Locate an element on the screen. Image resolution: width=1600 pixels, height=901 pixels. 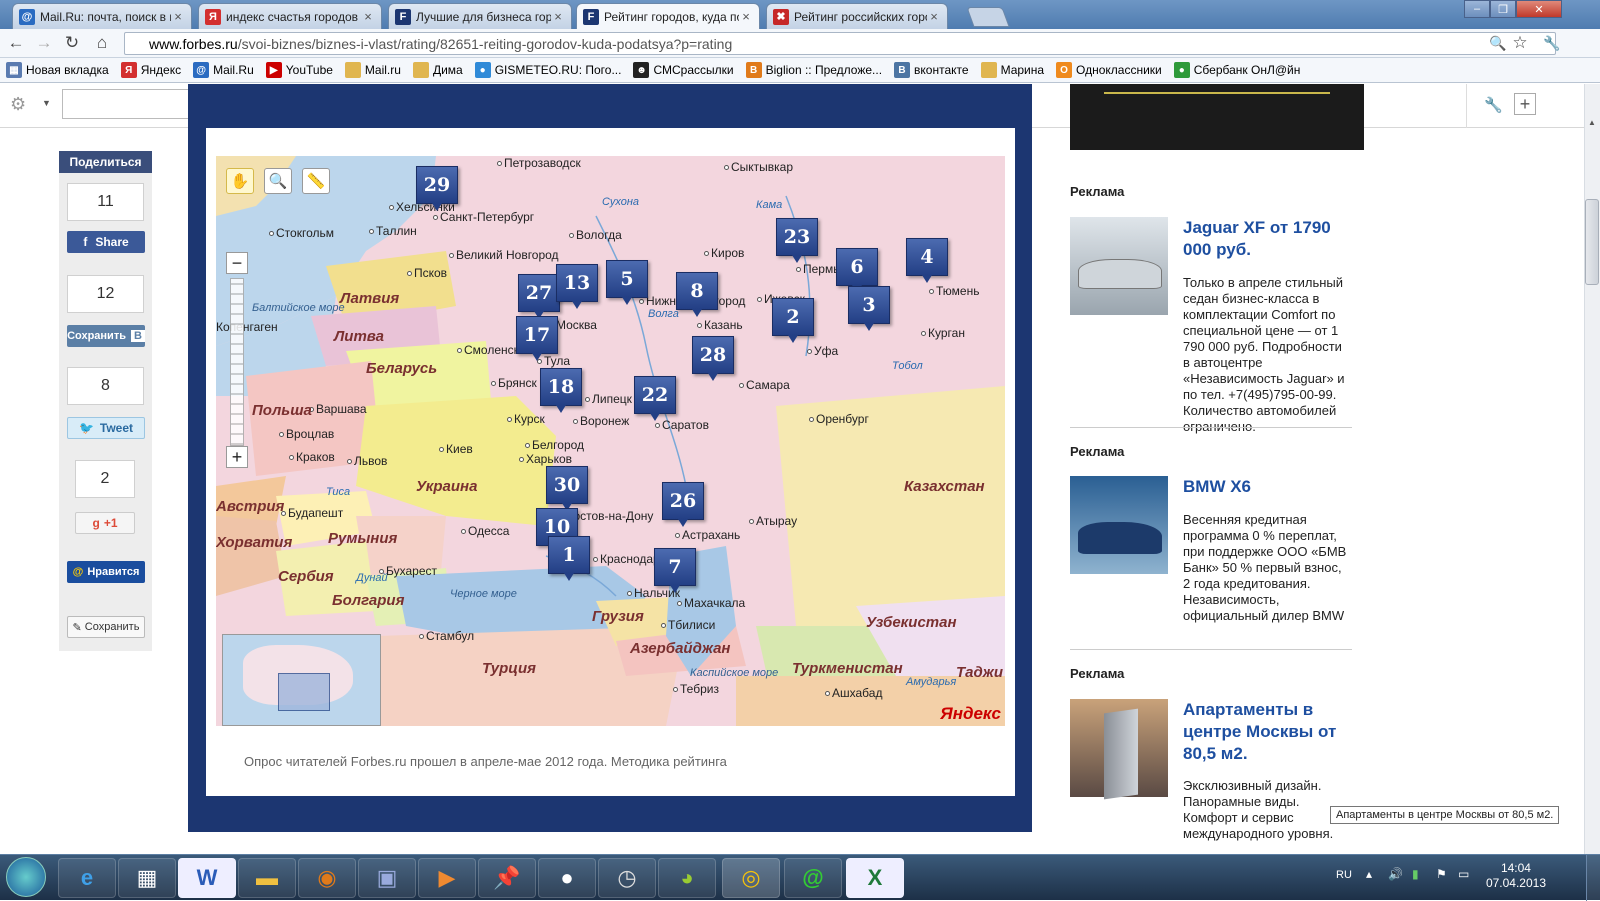
rating-marker: 2 is located at coordinates (793, 320).